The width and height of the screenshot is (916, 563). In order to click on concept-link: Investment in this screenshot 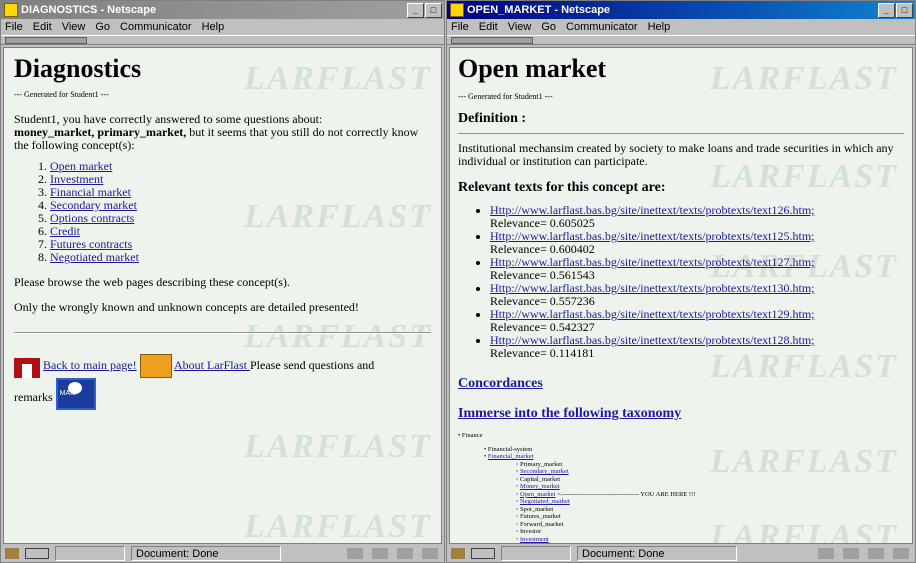, I will do `click(76, 179)`.